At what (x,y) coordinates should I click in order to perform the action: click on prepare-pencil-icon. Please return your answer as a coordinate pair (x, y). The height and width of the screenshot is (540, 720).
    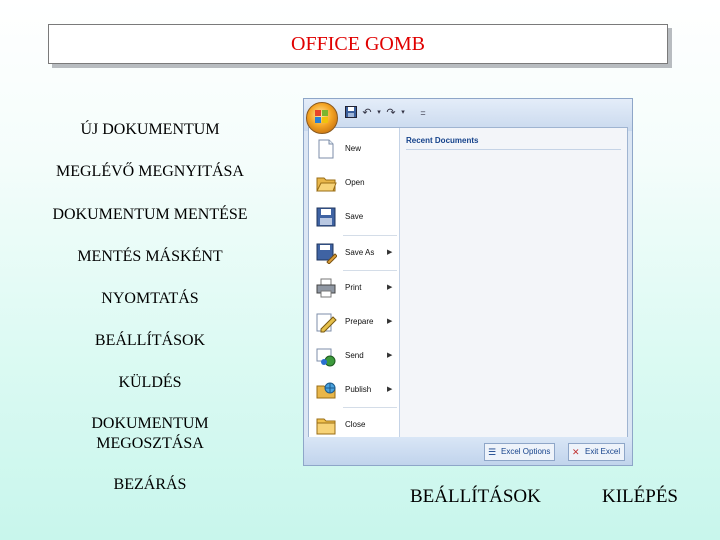
    Looking at the image, I should click on (326, 322).